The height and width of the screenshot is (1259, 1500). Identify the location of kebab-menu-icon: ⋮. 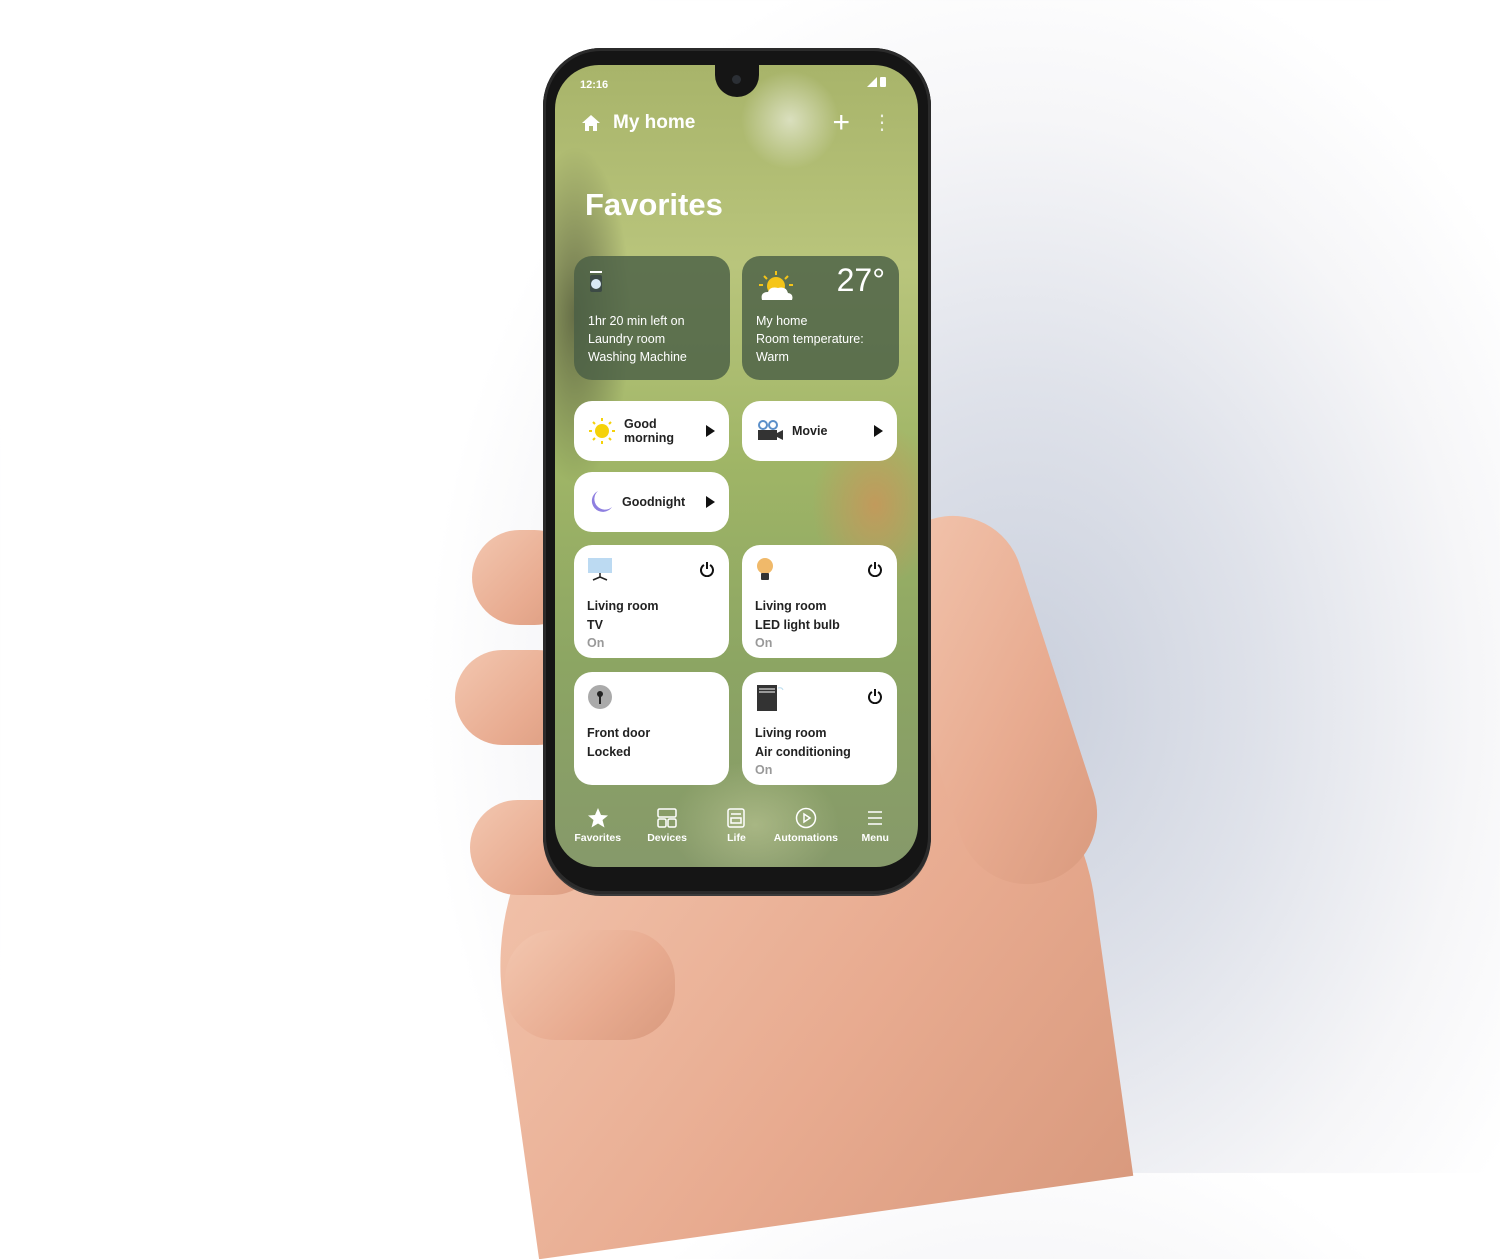
(882, 123).